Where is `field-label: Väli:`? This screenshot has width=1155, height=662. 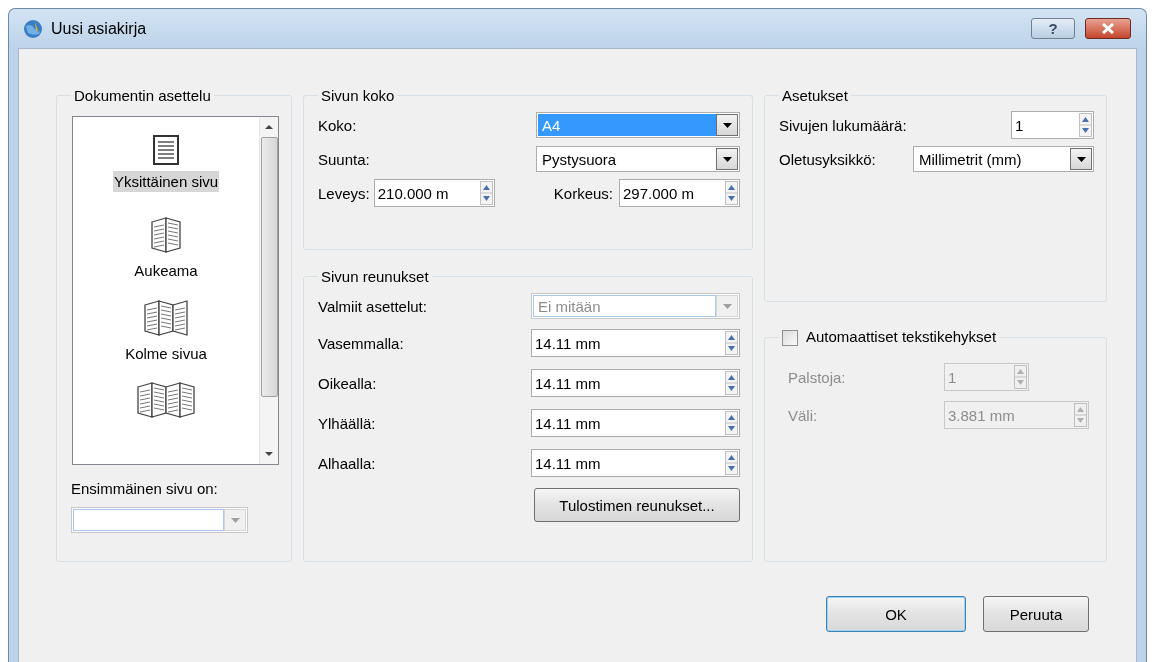 field-label: Väli: is located at coordinates (803, 415).